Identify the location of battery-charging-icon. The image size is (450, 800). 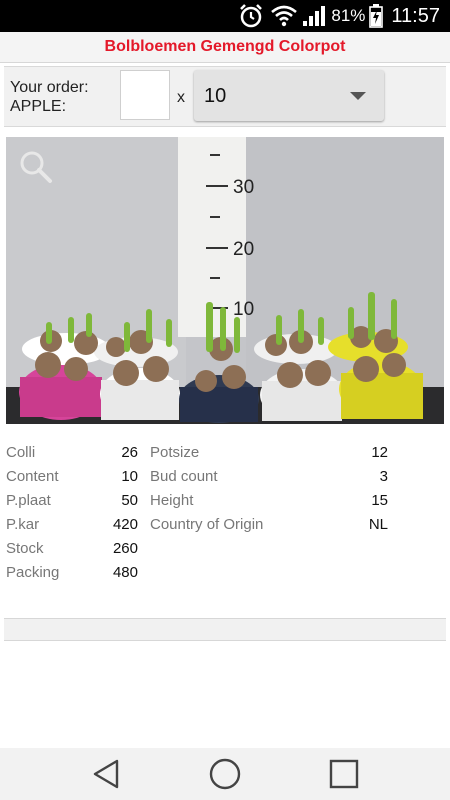
(376, 16).